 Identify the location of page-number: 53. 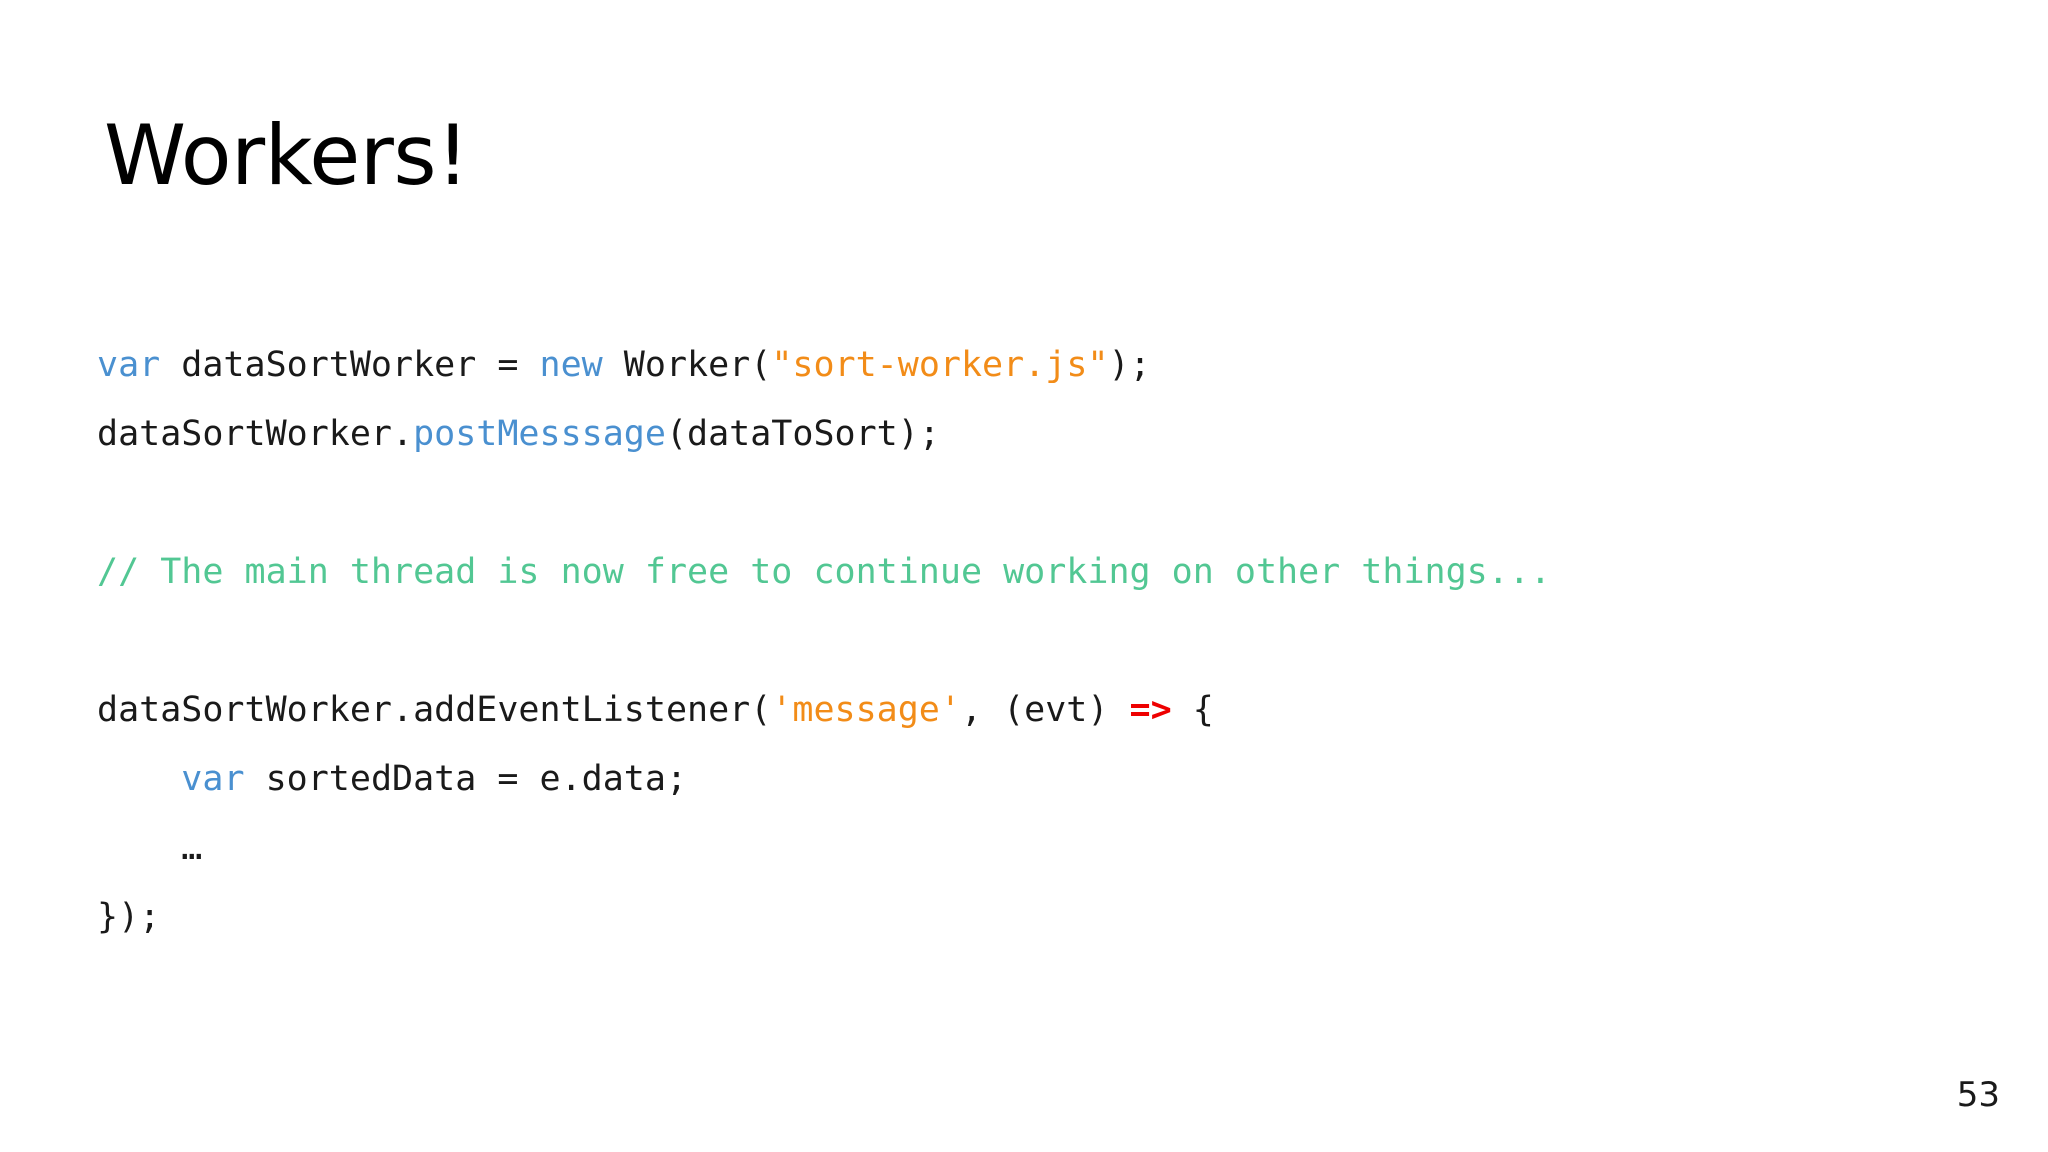
(1978, 1095).